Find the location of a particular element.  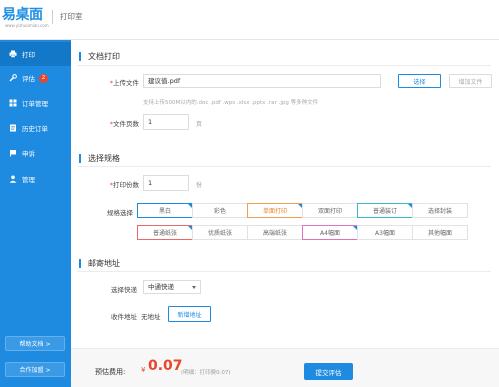

express-select: 中通快递 is located at coordinates (172, 287).